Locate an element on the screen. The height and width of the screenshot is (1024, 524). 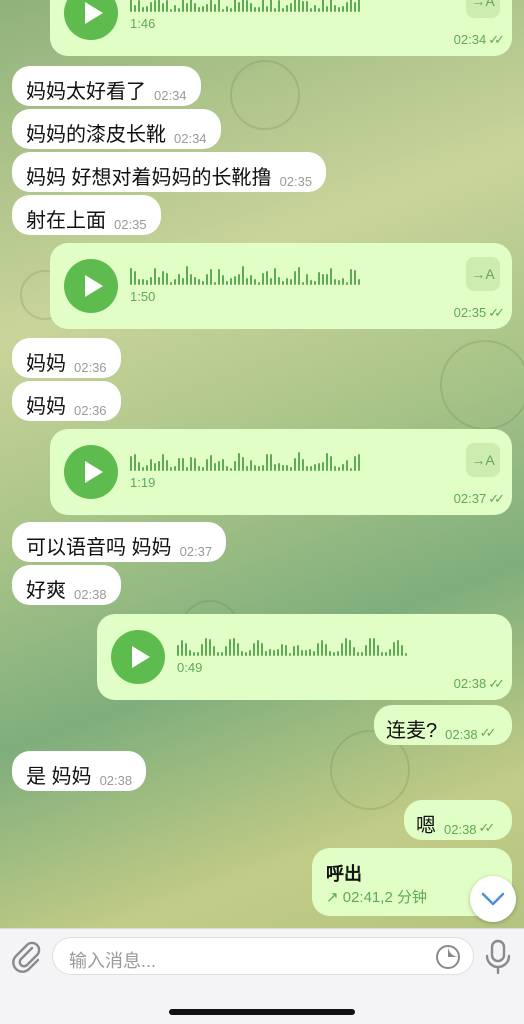
incoming-message: 好爽 02:38 is located at coordinates (66, 585).